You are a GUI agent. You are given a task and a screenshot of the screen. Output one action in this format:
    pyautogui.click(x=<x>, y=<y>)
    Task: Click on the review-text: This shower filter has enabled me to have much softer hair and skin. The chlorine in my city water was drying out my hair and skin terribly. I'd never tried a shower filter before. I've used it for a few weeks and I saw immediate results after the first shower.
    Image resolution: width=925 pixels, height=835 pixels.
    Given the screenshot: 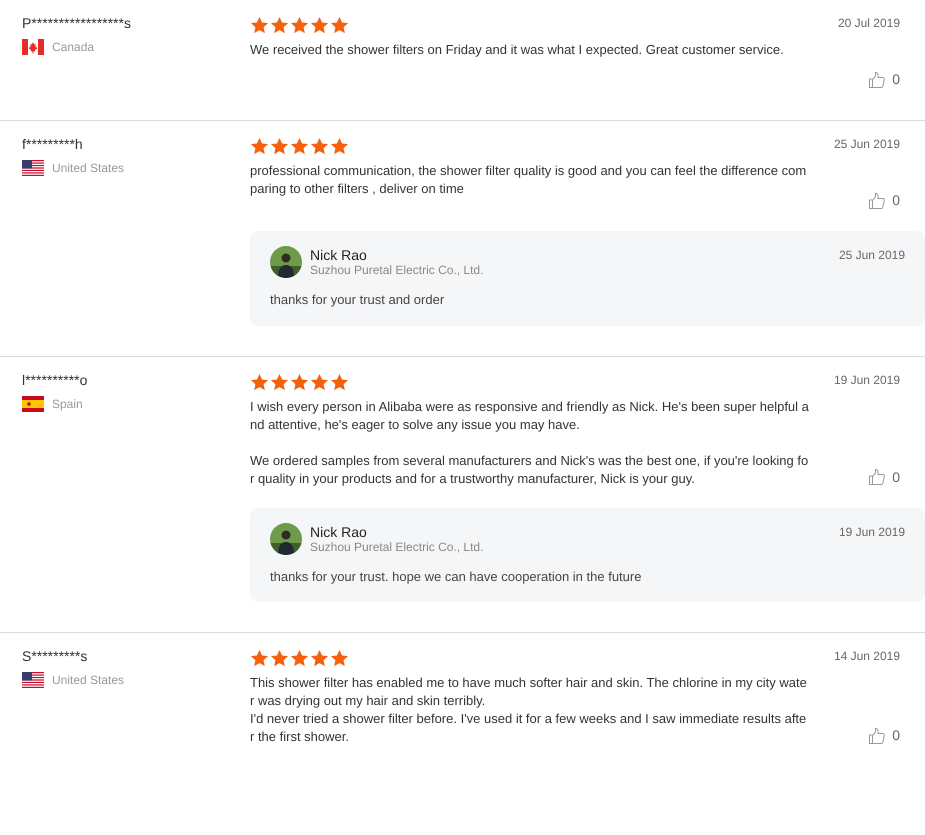 What is the action you would take?
    pyautogui.click(x=529, y=710)
    